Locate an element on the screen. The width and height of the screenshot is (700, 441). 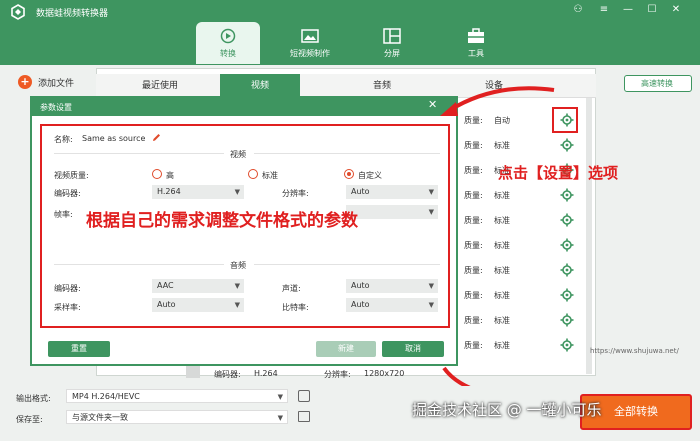
annotation-setting: 点击【设置】选项 is located at coordinates (558, 173).